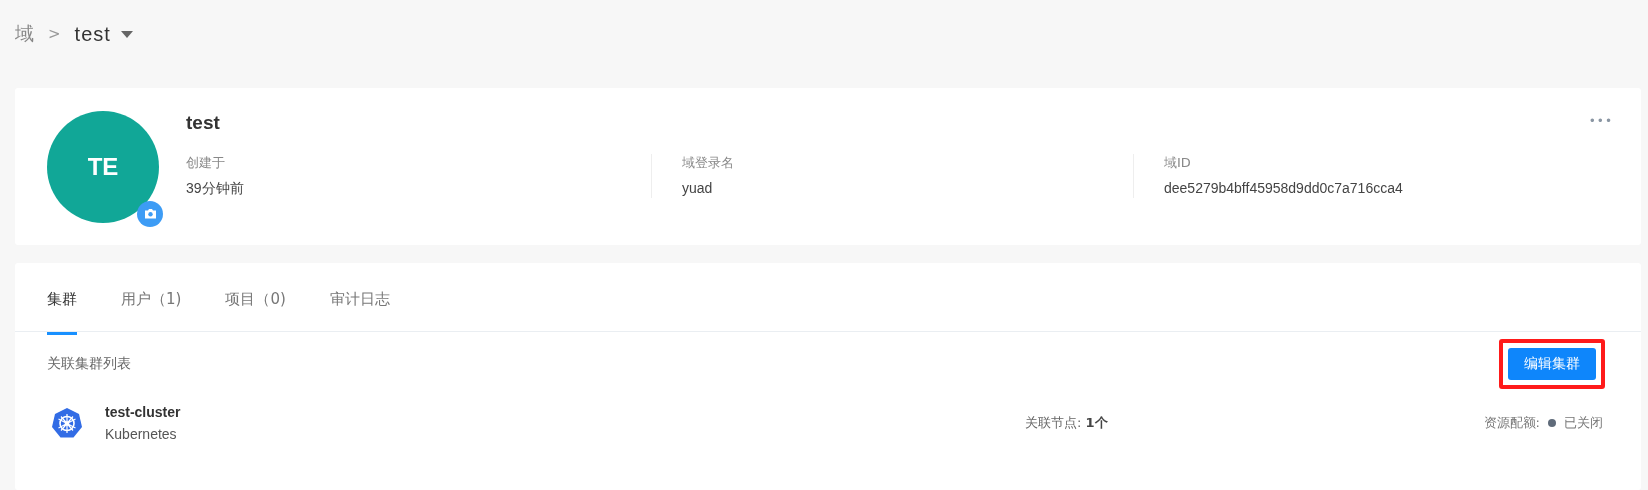 Image resolution: width=1648 pixels, height=490 pixels. Describe the element at coordinates (67, 423) in the screenshot. I see `helm-wheel-icon` at that location.